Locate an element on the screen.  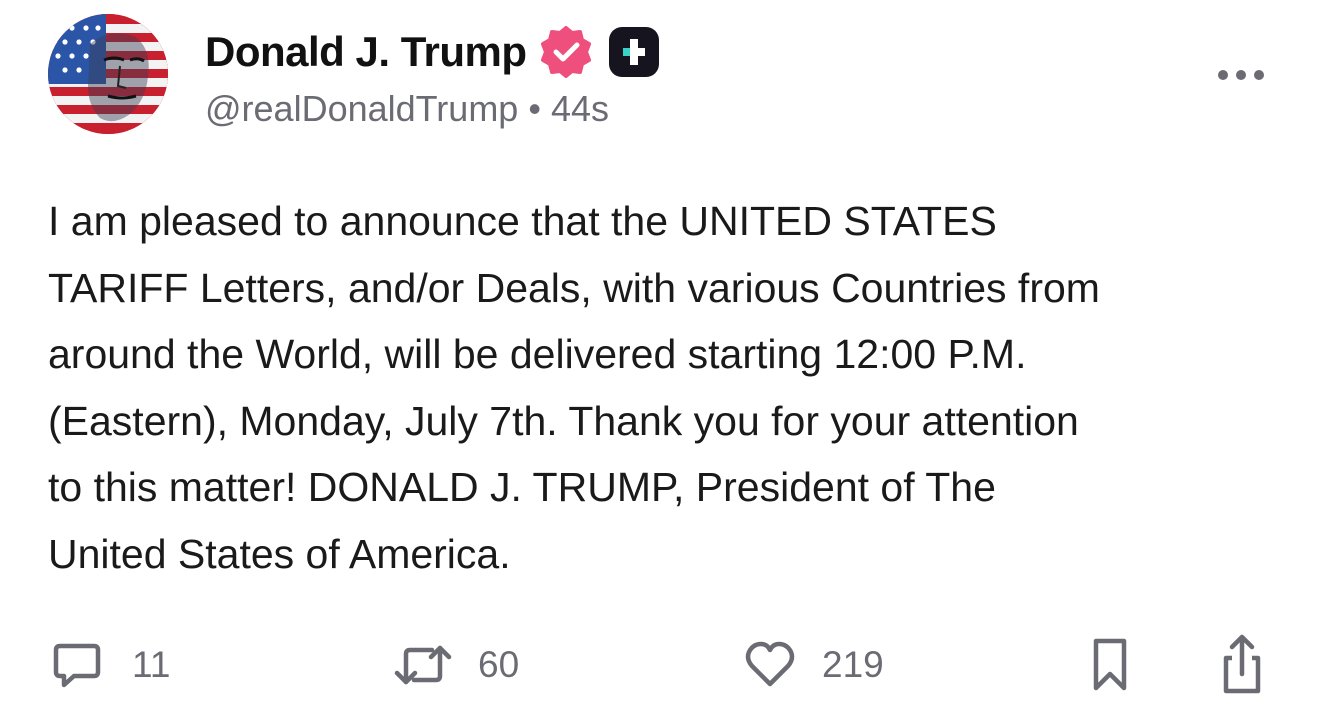
author-display-name: Donald J. Trump is located at coordinates (366, 52).